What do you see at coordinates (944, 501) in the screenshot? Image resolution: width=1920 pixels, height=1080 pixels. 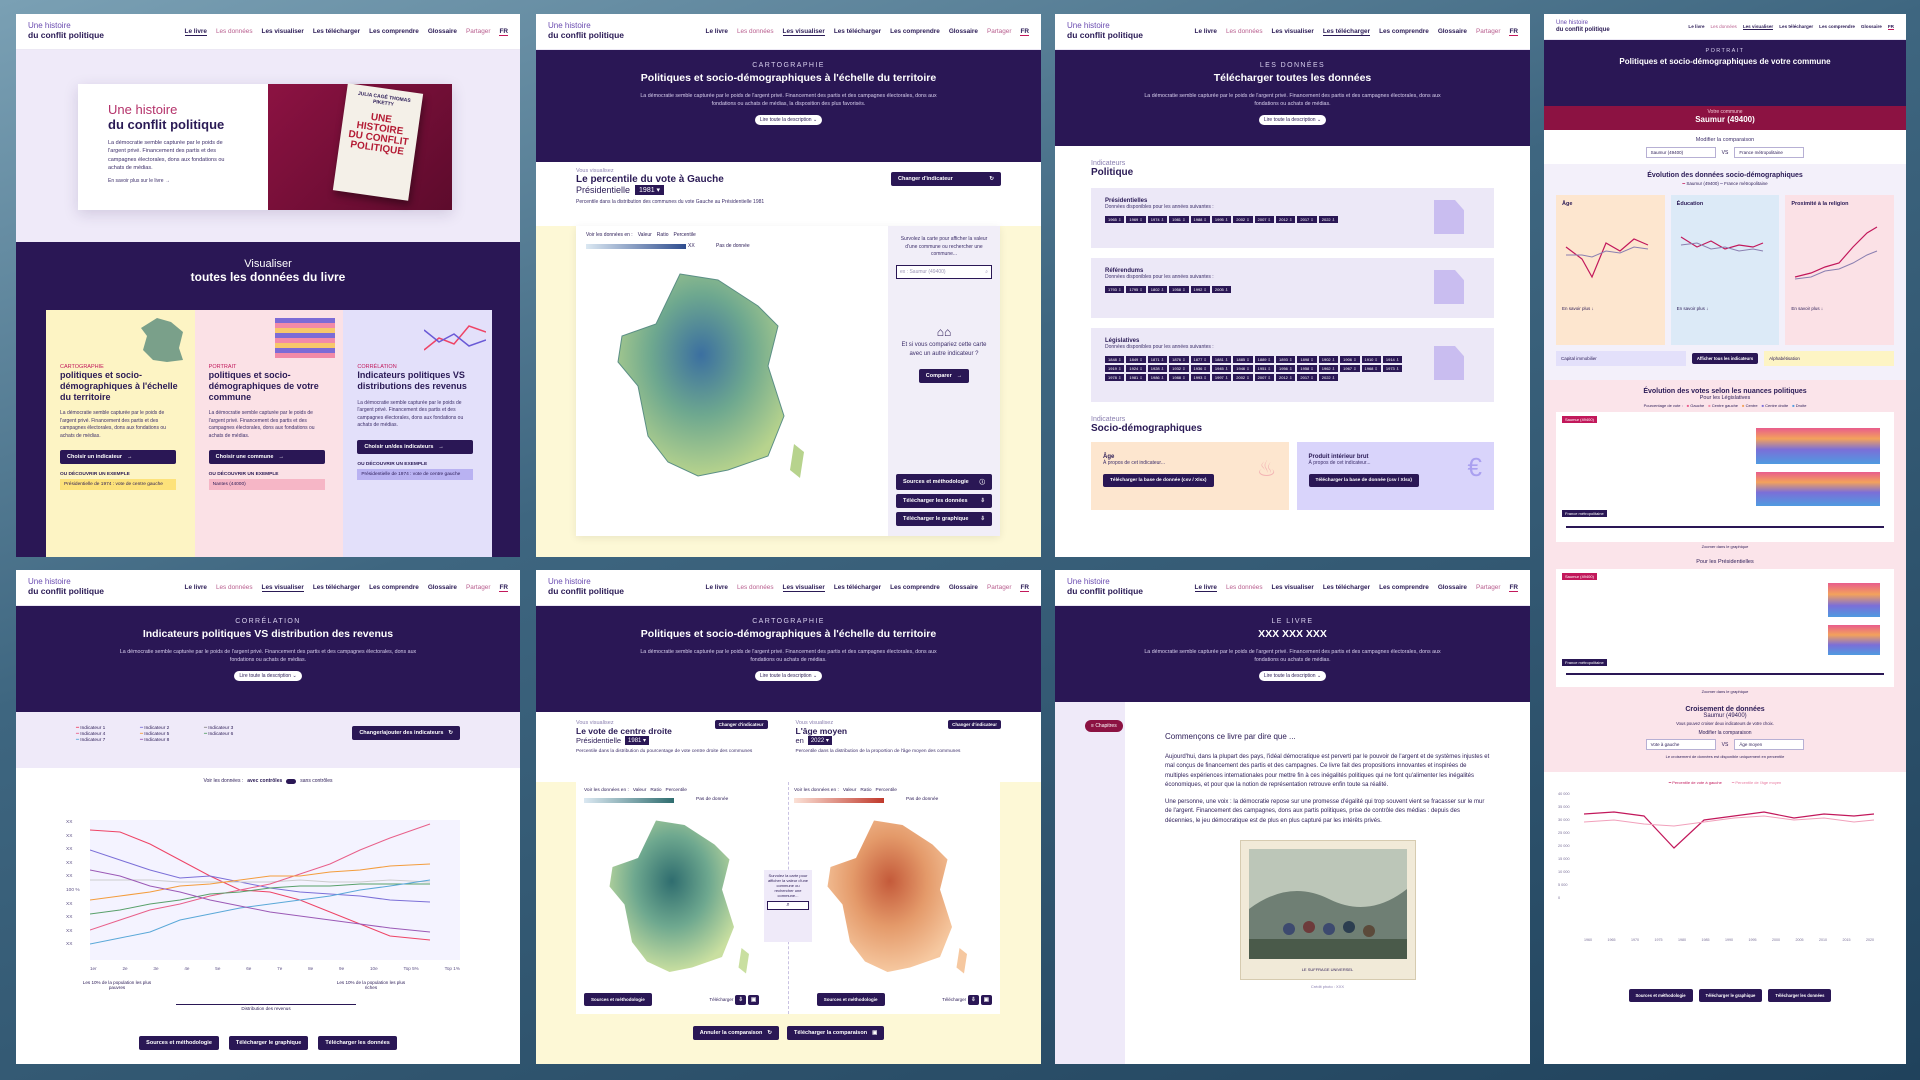 I see `download-data-button: Télécharger les données ⇩` at bounding box center [944, 501].